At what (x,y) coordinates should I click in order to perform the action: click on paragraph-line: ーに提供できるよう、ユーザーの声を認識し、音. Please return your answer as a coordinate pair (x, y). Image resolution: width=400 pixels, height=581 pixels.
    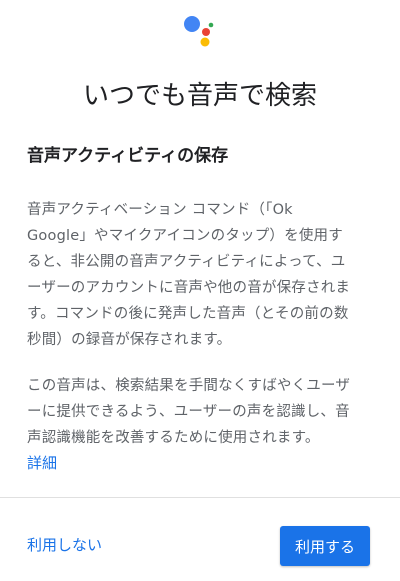
    Looking at the image, I should click on (188, 412).